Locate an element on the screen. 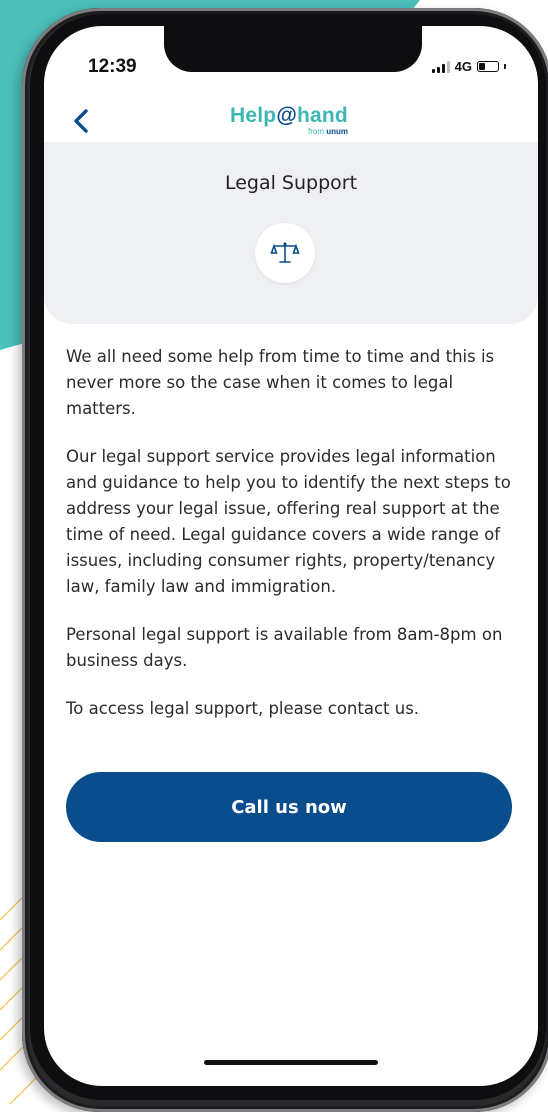 The image size is (548, 1112). signal-icon is located at coordinates (440, 66).